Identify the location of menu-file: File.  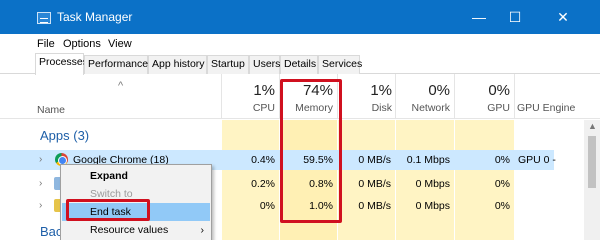
(46, 44).